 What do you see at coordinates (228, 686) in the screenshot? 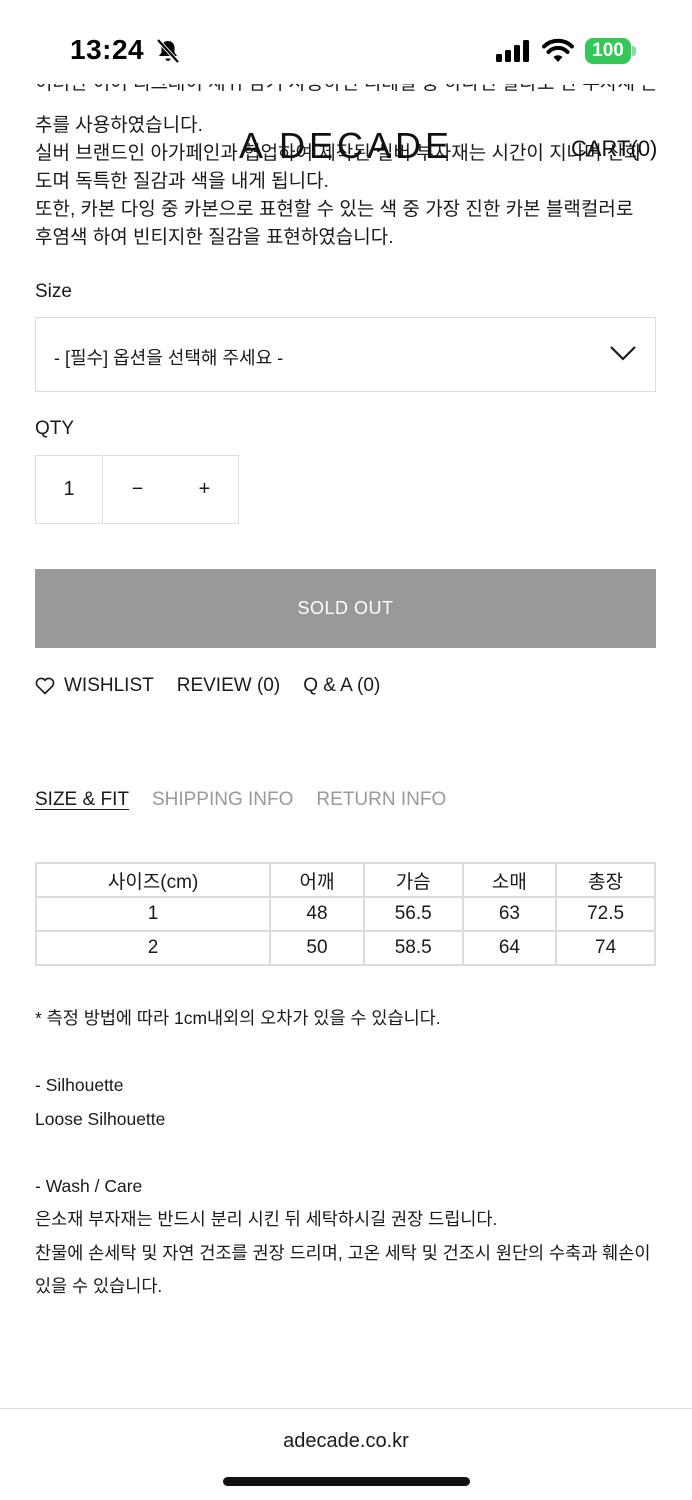
I see `review-link: REVIEW (0)` at bounding box center [228, 686].